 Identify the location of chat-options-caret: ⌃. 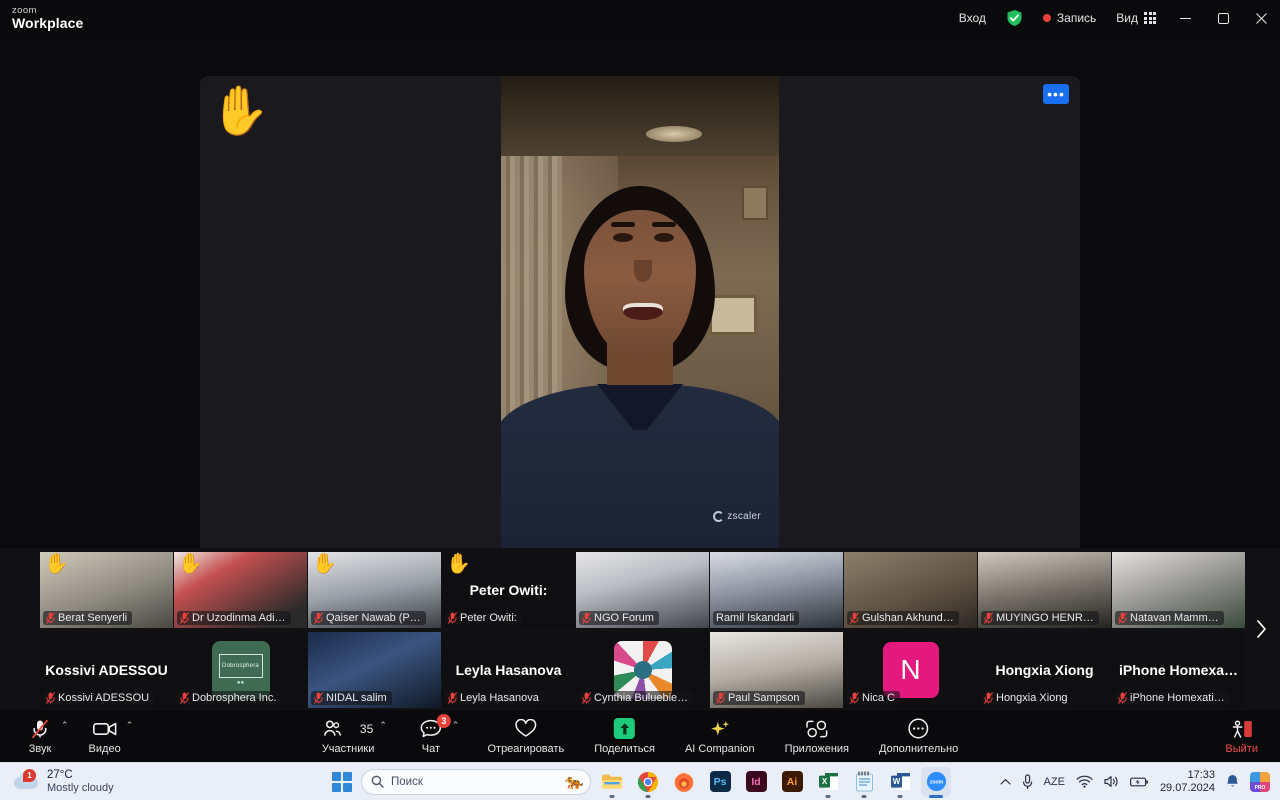
(456, 725).